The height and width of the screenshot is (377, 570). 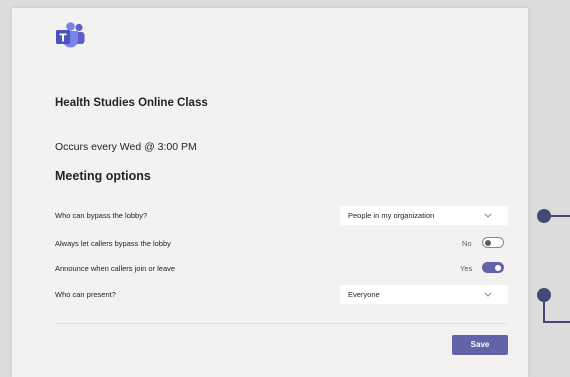 What do you see at coordinates (131, 103) in the screenshot?
I see `meeting-title: Health Studies Online Class` at bounding box center [131, 103].